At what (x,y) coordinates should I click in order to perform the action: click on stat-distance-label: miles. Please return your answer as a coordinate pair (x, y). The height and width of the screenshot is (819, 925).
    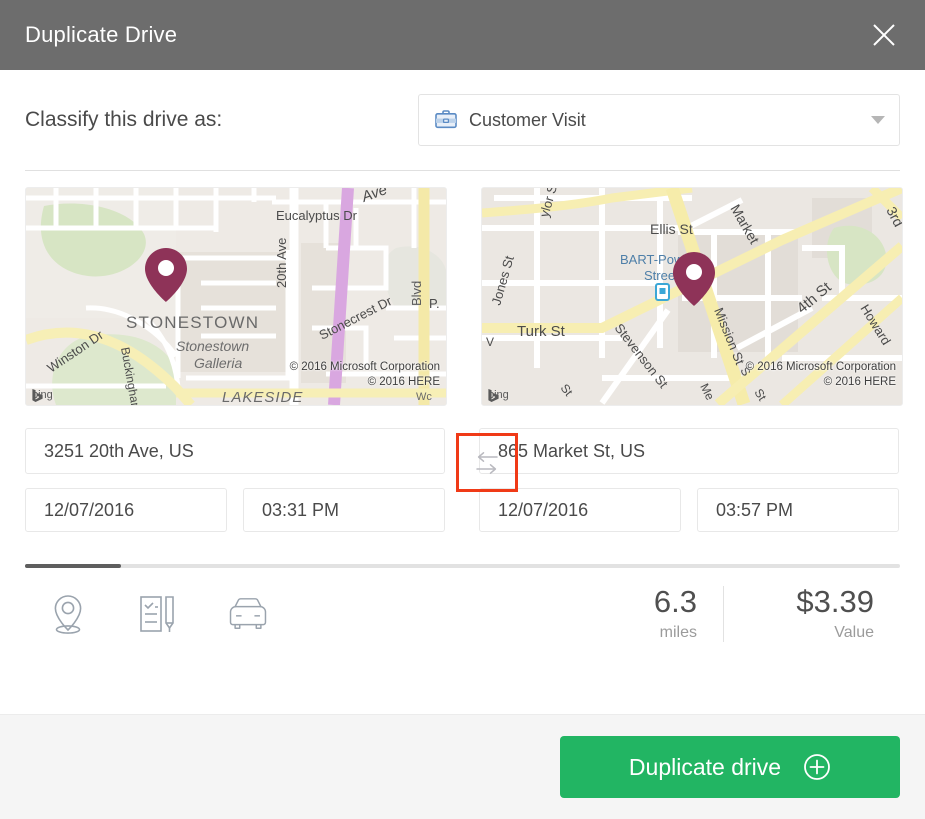
    Looking at the image, I should click on (678, 633).